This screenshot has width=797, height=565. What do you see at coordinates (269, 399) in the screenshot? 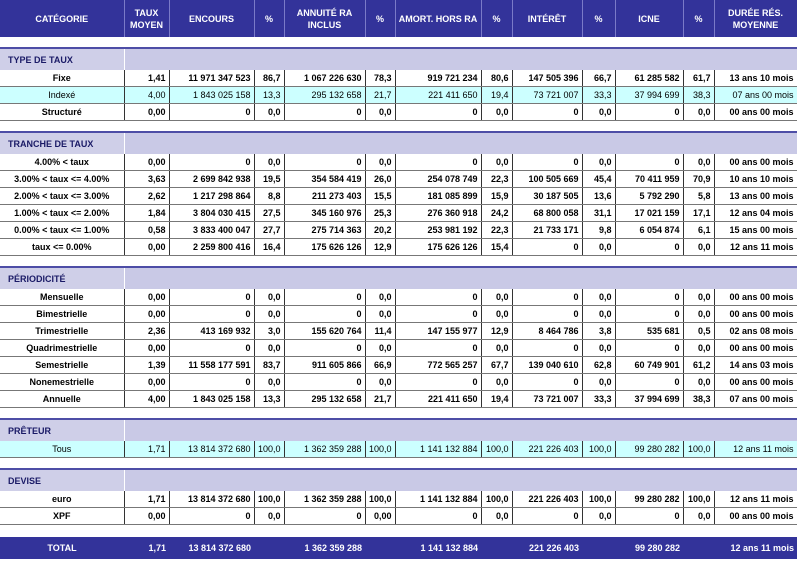
I see `cell-encours-pct: 13,3` at bounding box center [269, 399].